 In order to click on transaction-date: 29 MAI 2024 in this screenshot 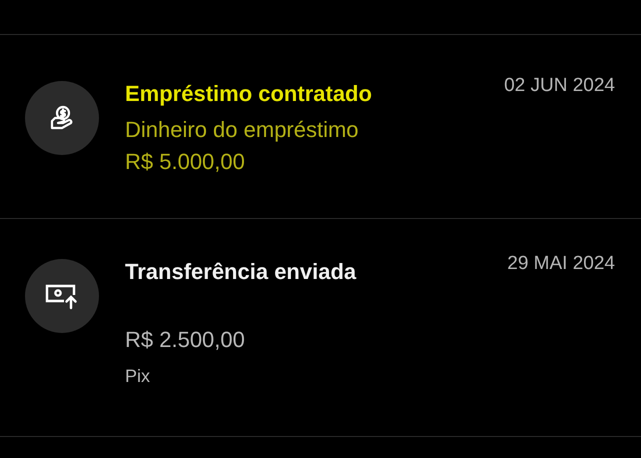, I will do `click(561, 264)`.